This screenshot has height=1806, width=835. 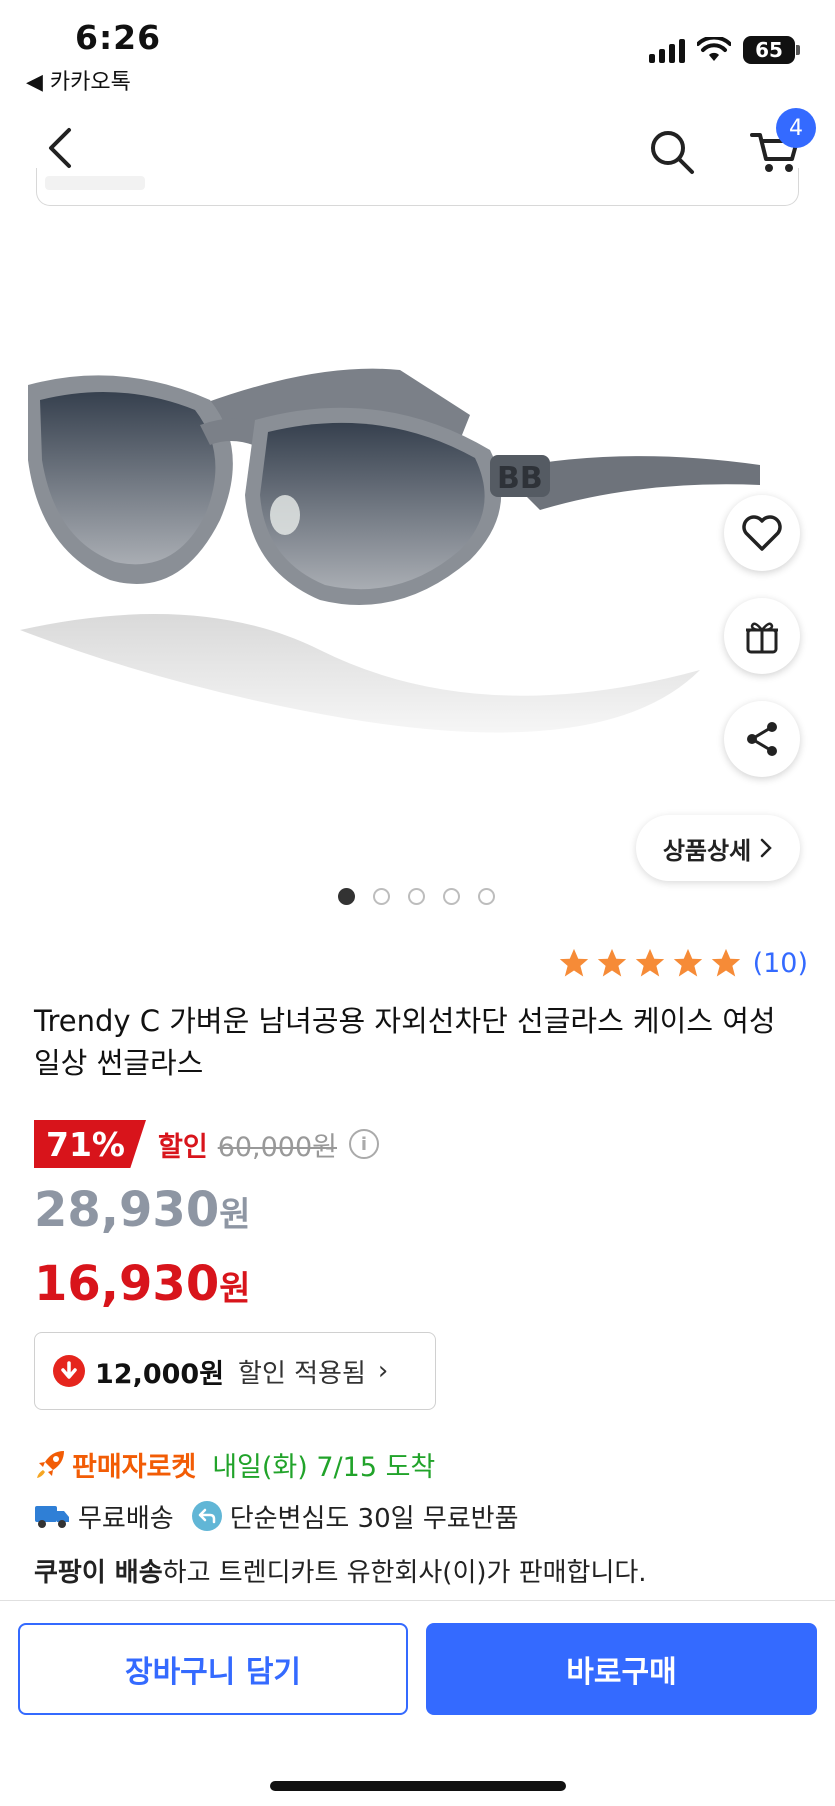 I want to click on coupon-discount-button: 12,000원 할인 적용됨 ›, so click(x=235, y=1371).